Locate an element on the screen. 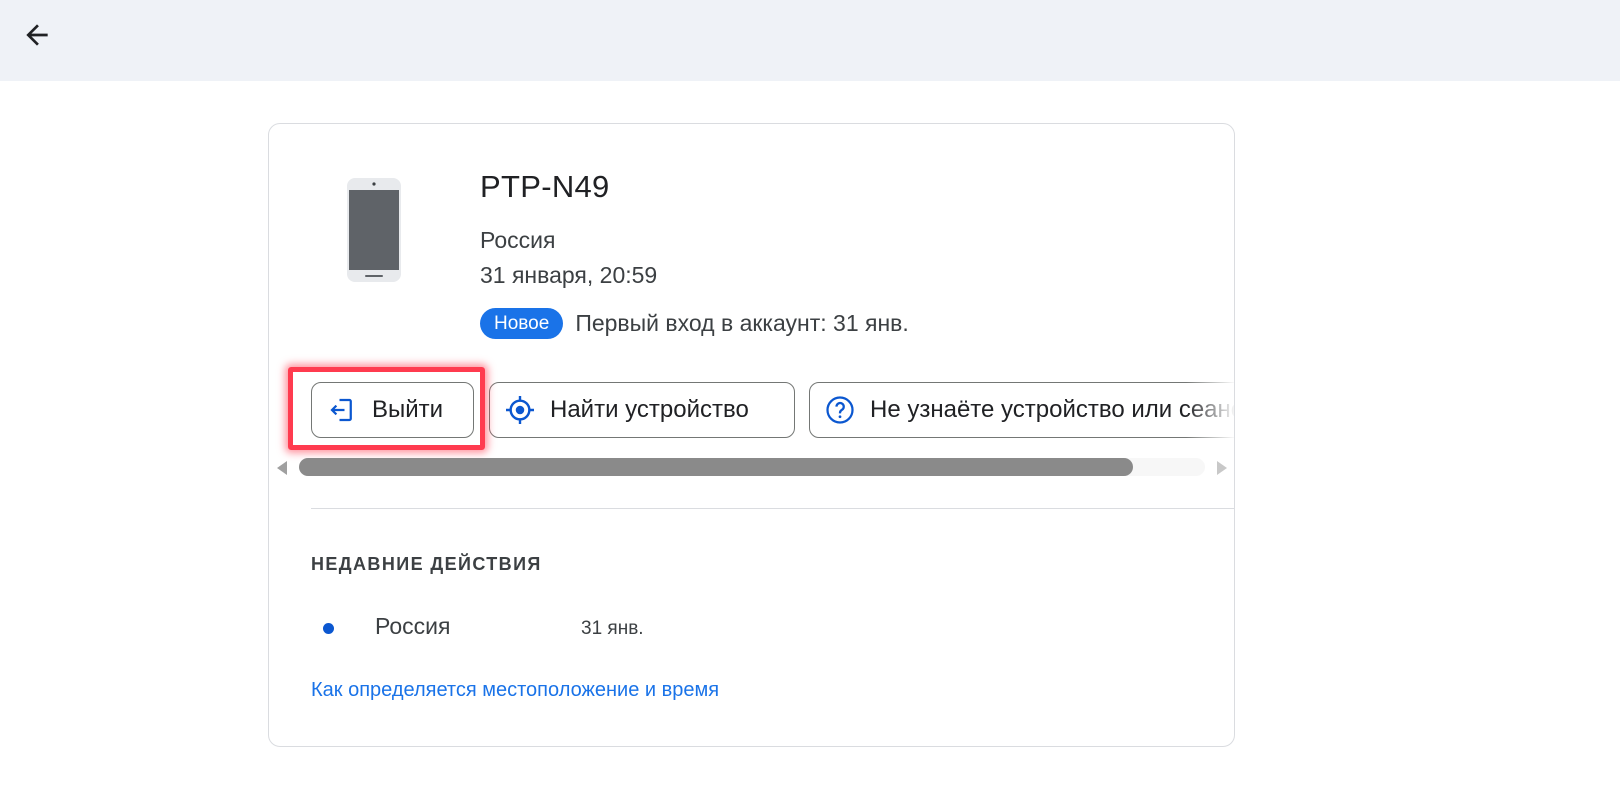  scroll-thumb is located at coordinates (716, 467).